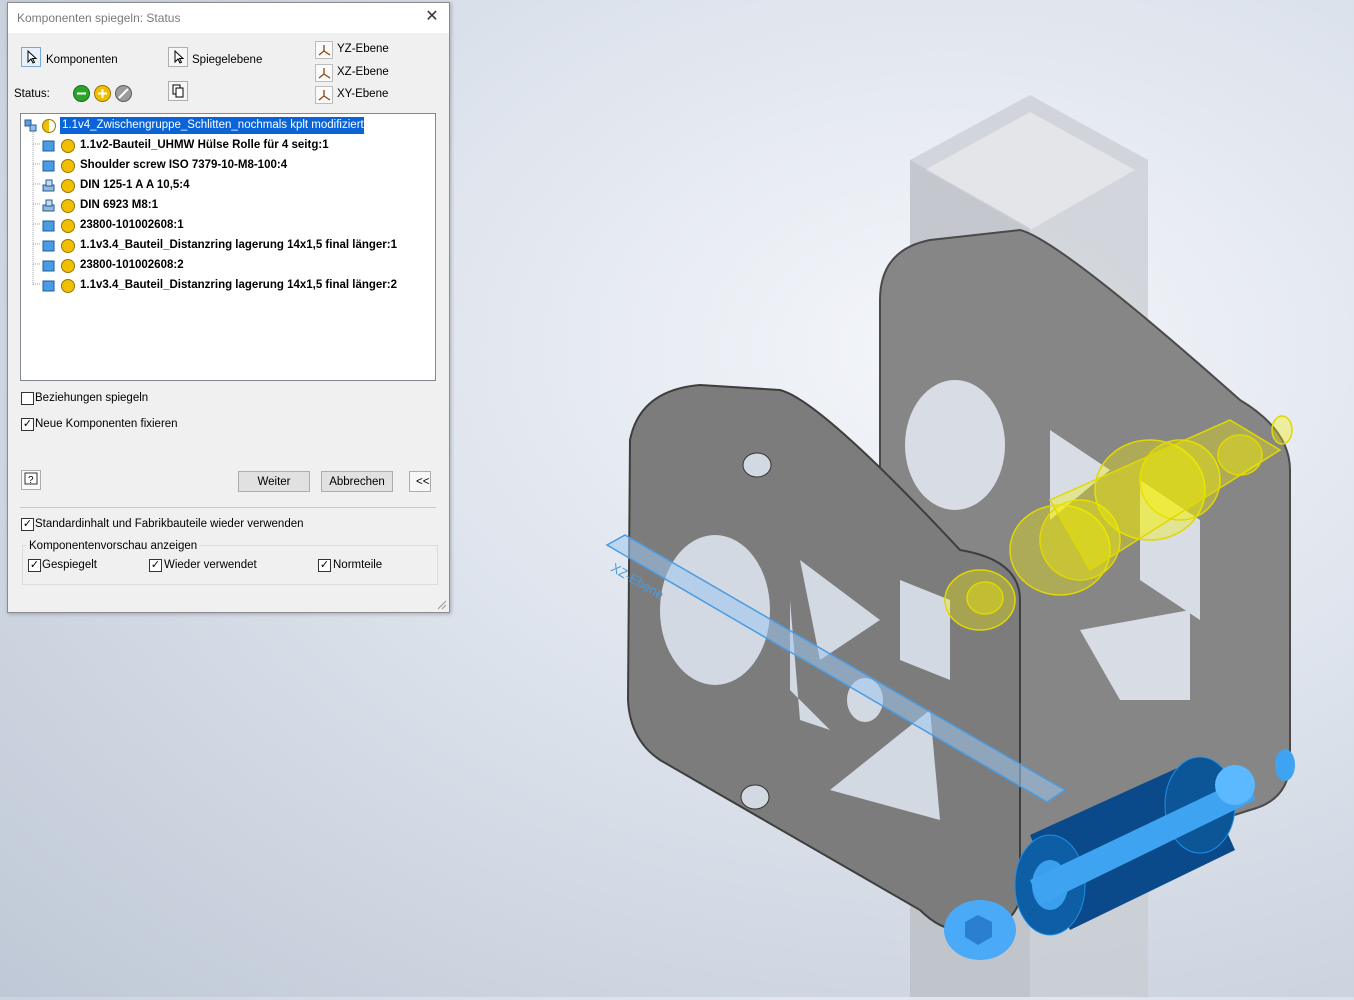  I want to click on help-icon: ?, so click(31, 479).